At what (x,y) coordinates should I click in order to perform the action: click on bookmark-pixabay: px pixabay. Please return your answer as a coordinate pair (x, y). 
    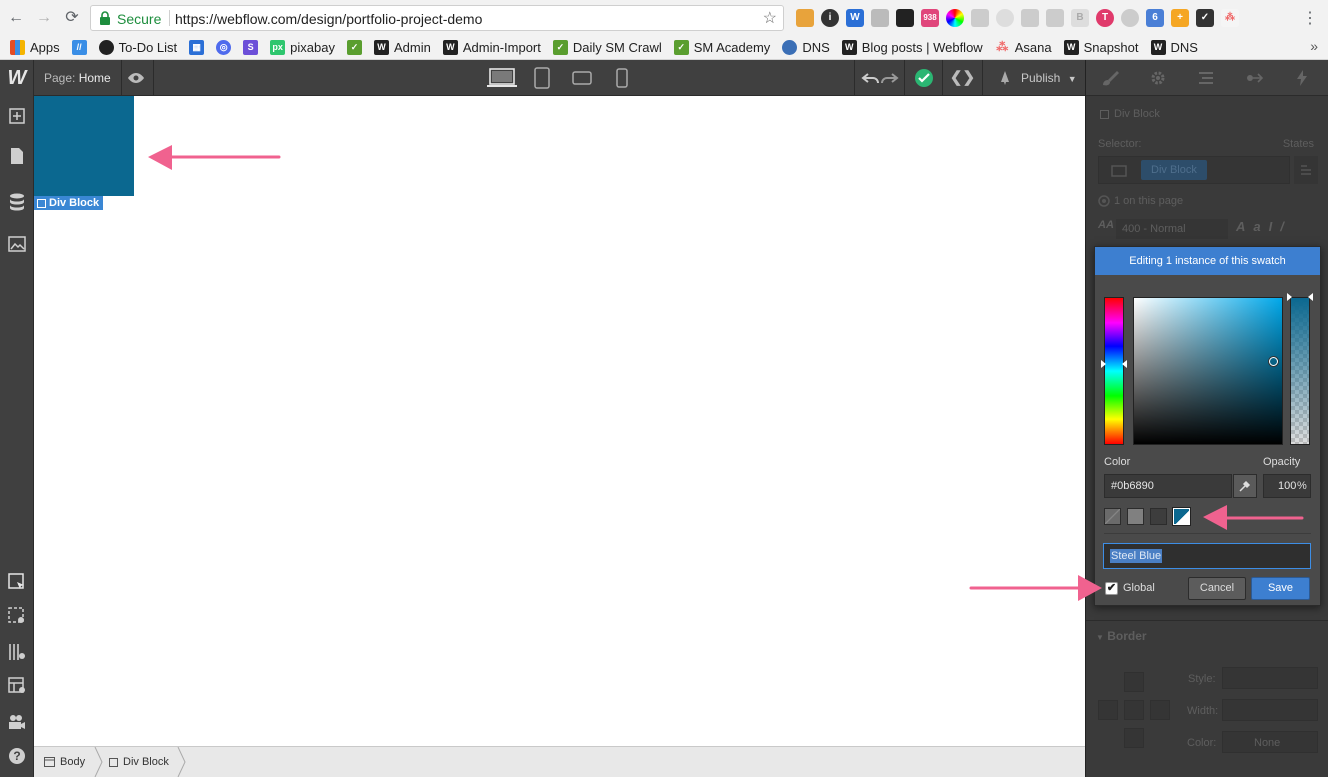
    Looking at the image, I should click on (302, 47).